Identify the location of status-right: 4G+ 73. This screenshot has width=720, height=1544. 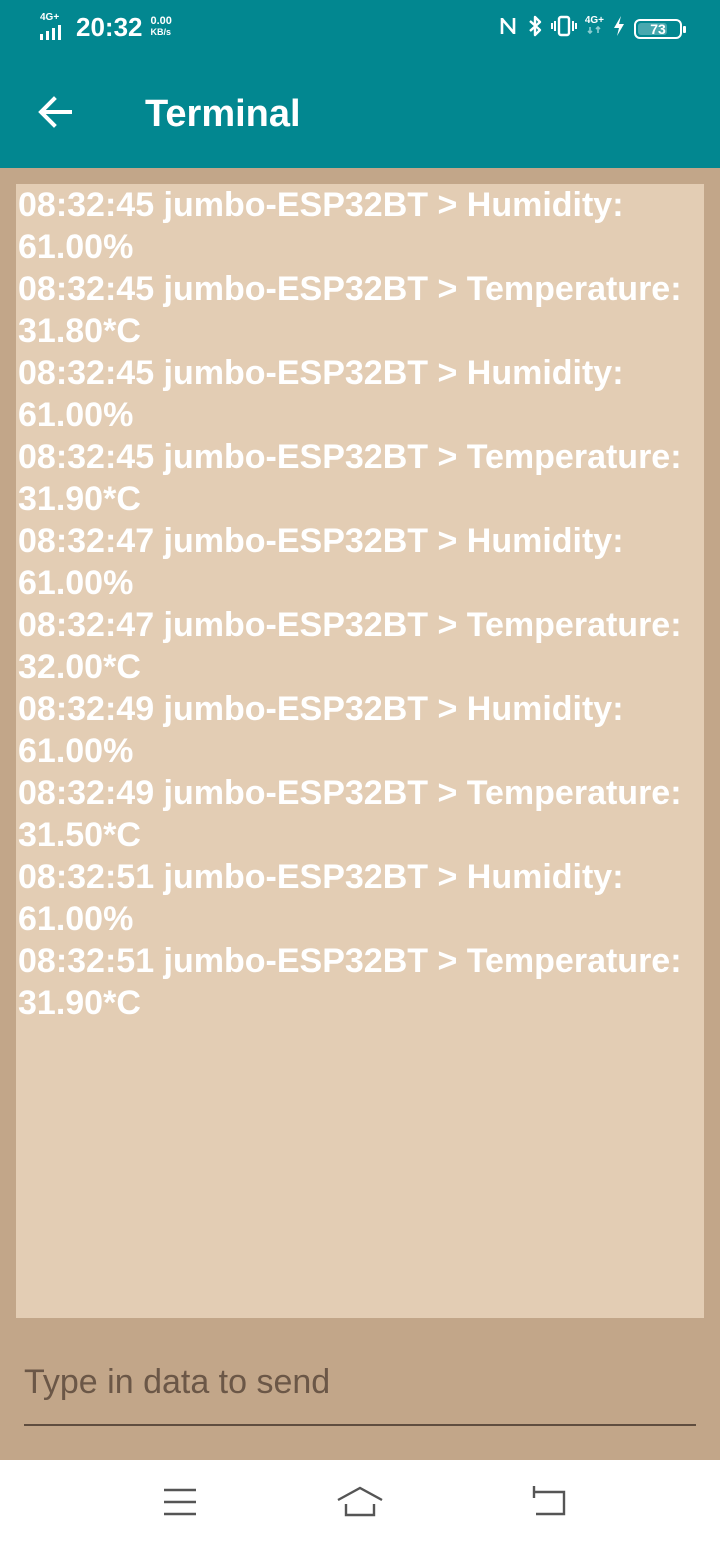
(592, 29).